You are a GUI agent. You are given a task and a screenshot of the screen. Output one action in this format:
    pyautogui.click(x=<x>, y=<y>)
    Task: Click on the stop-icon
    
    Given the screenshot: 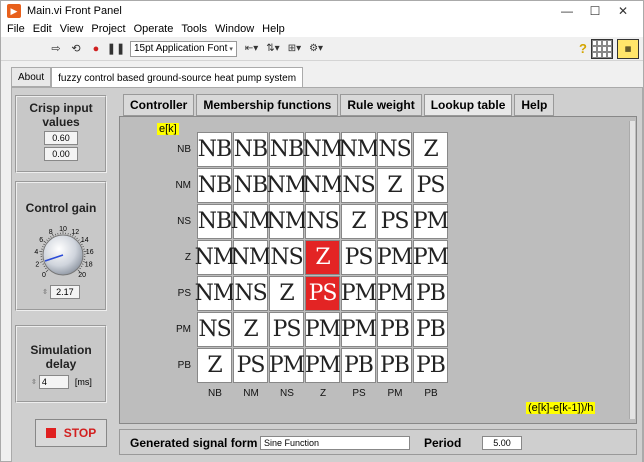 What is the action you would take?
    pyautogui.click(x=50, y=433)
    